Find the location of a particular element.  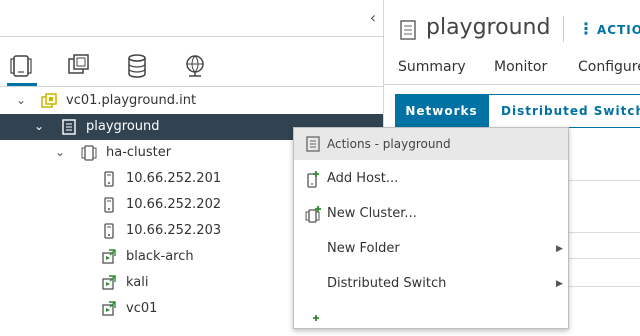

collapse-pane-icon: ‹ is located at coordinates (373, 18).